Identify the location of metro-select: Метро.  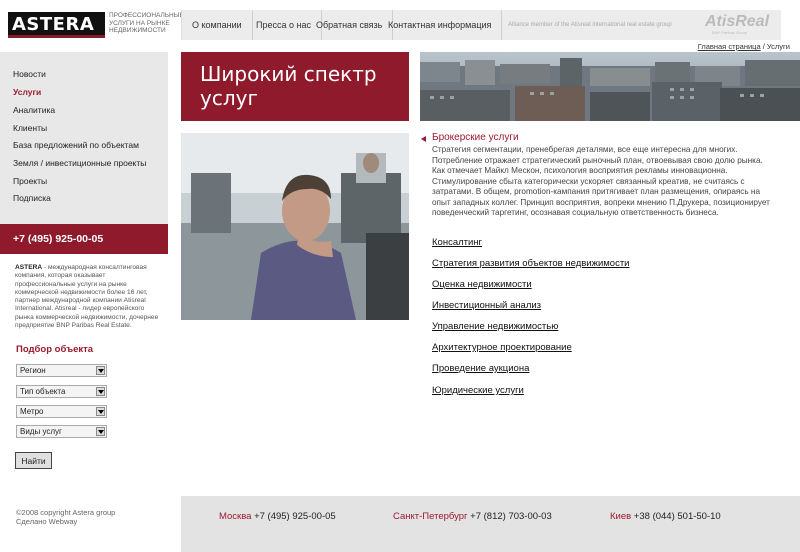
(61, 411).